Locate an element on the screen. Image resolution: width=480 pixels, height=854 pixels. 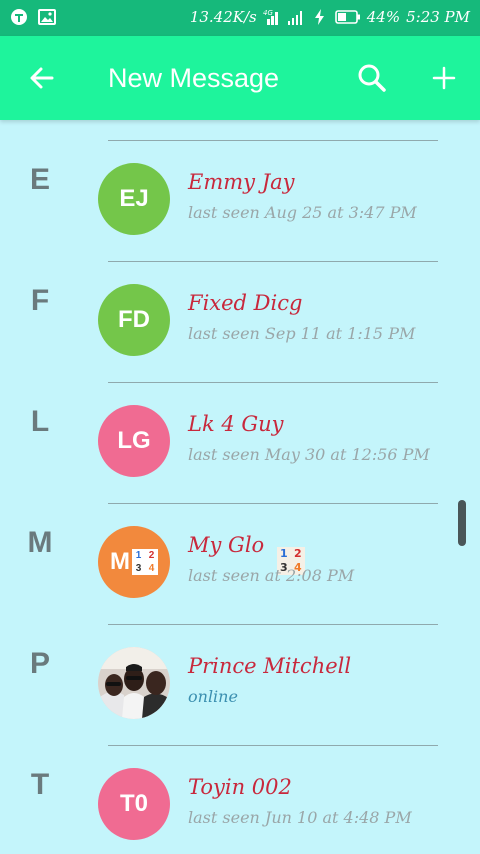
contact-status: last seen Sep 11 at 1:15 PM is located at coordinates (302, 333).